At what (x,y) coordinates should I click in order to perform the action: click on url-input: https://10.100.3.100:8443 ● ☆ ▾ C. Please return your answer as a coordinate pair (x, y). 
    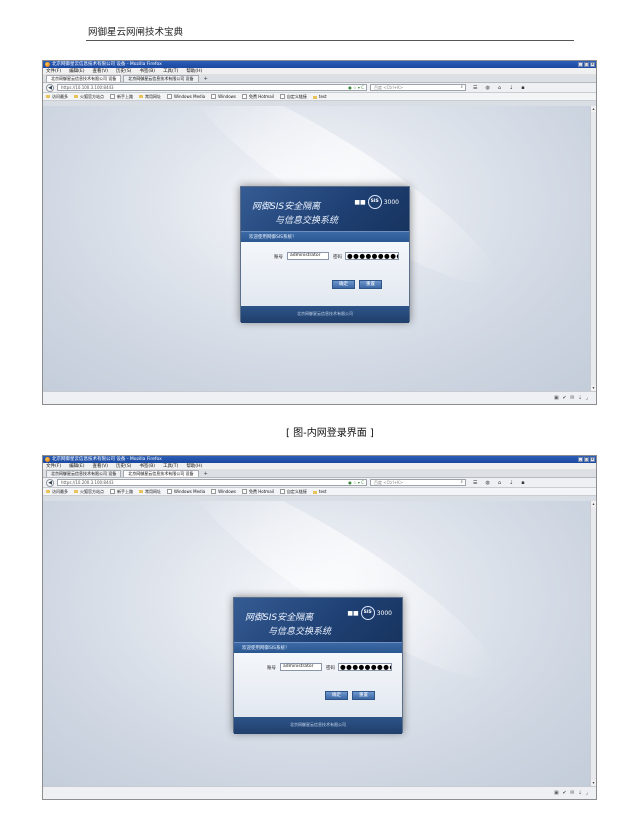
    Looking at the image, I should click on (212, 87).